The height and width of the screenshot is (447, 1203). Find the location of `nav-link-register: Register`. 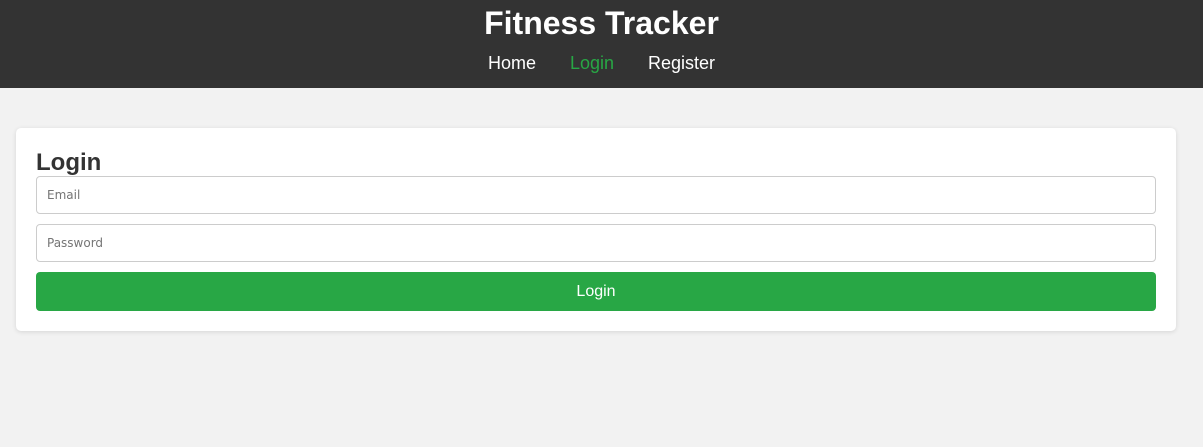

nav-link-register: Register is located at coordinates (681, 63).